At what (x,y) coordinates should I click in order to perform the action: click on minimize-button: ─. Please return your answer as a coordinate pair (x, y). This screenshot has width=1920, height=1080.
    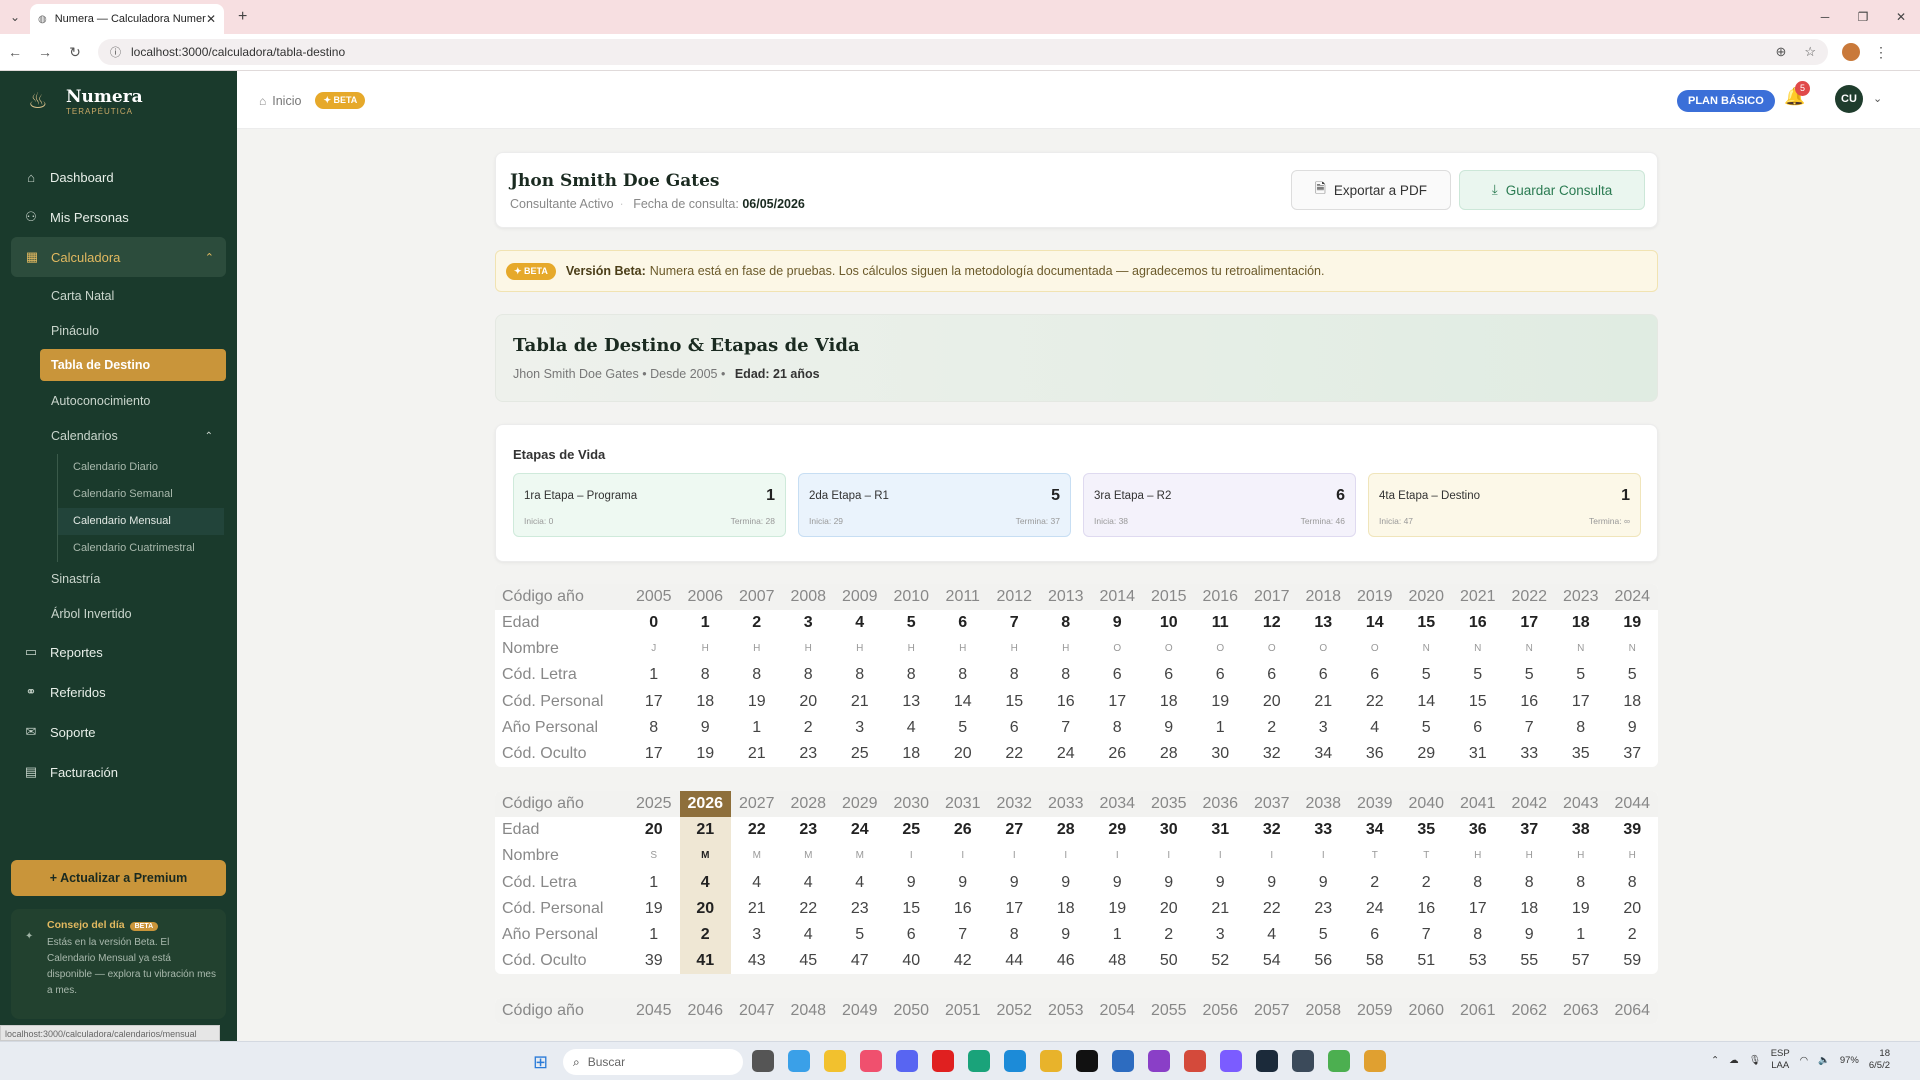
    Looking at the image, I should click on (1825, 17).